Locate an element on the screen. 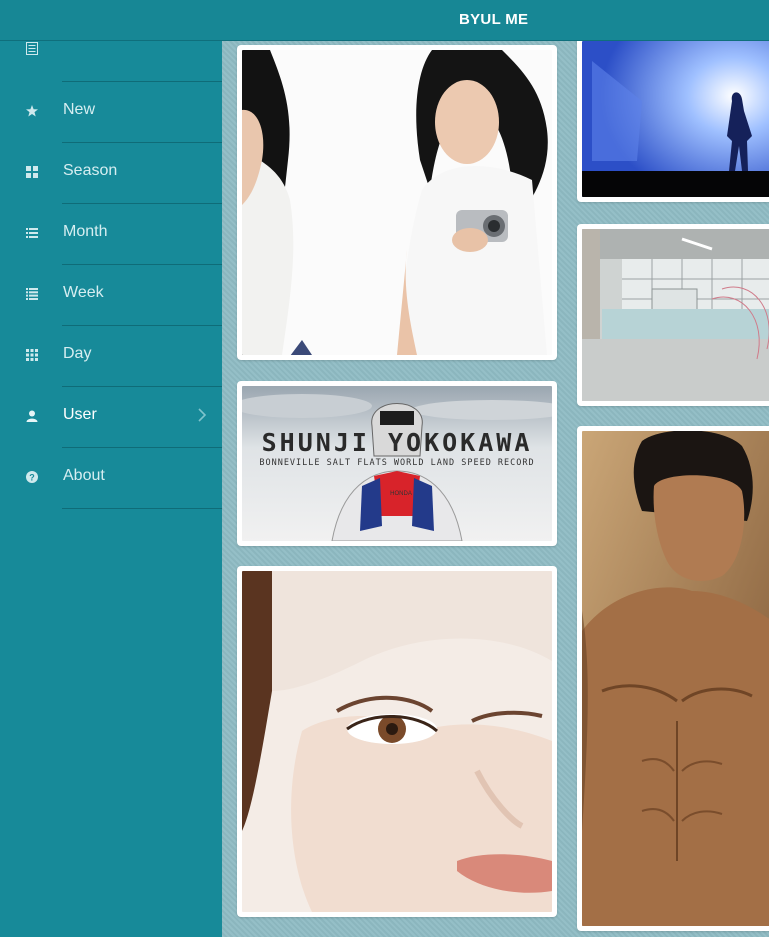 The height and width of the screenshot is (937, 769). grid-small-icon is located at coordinates (32, 354).